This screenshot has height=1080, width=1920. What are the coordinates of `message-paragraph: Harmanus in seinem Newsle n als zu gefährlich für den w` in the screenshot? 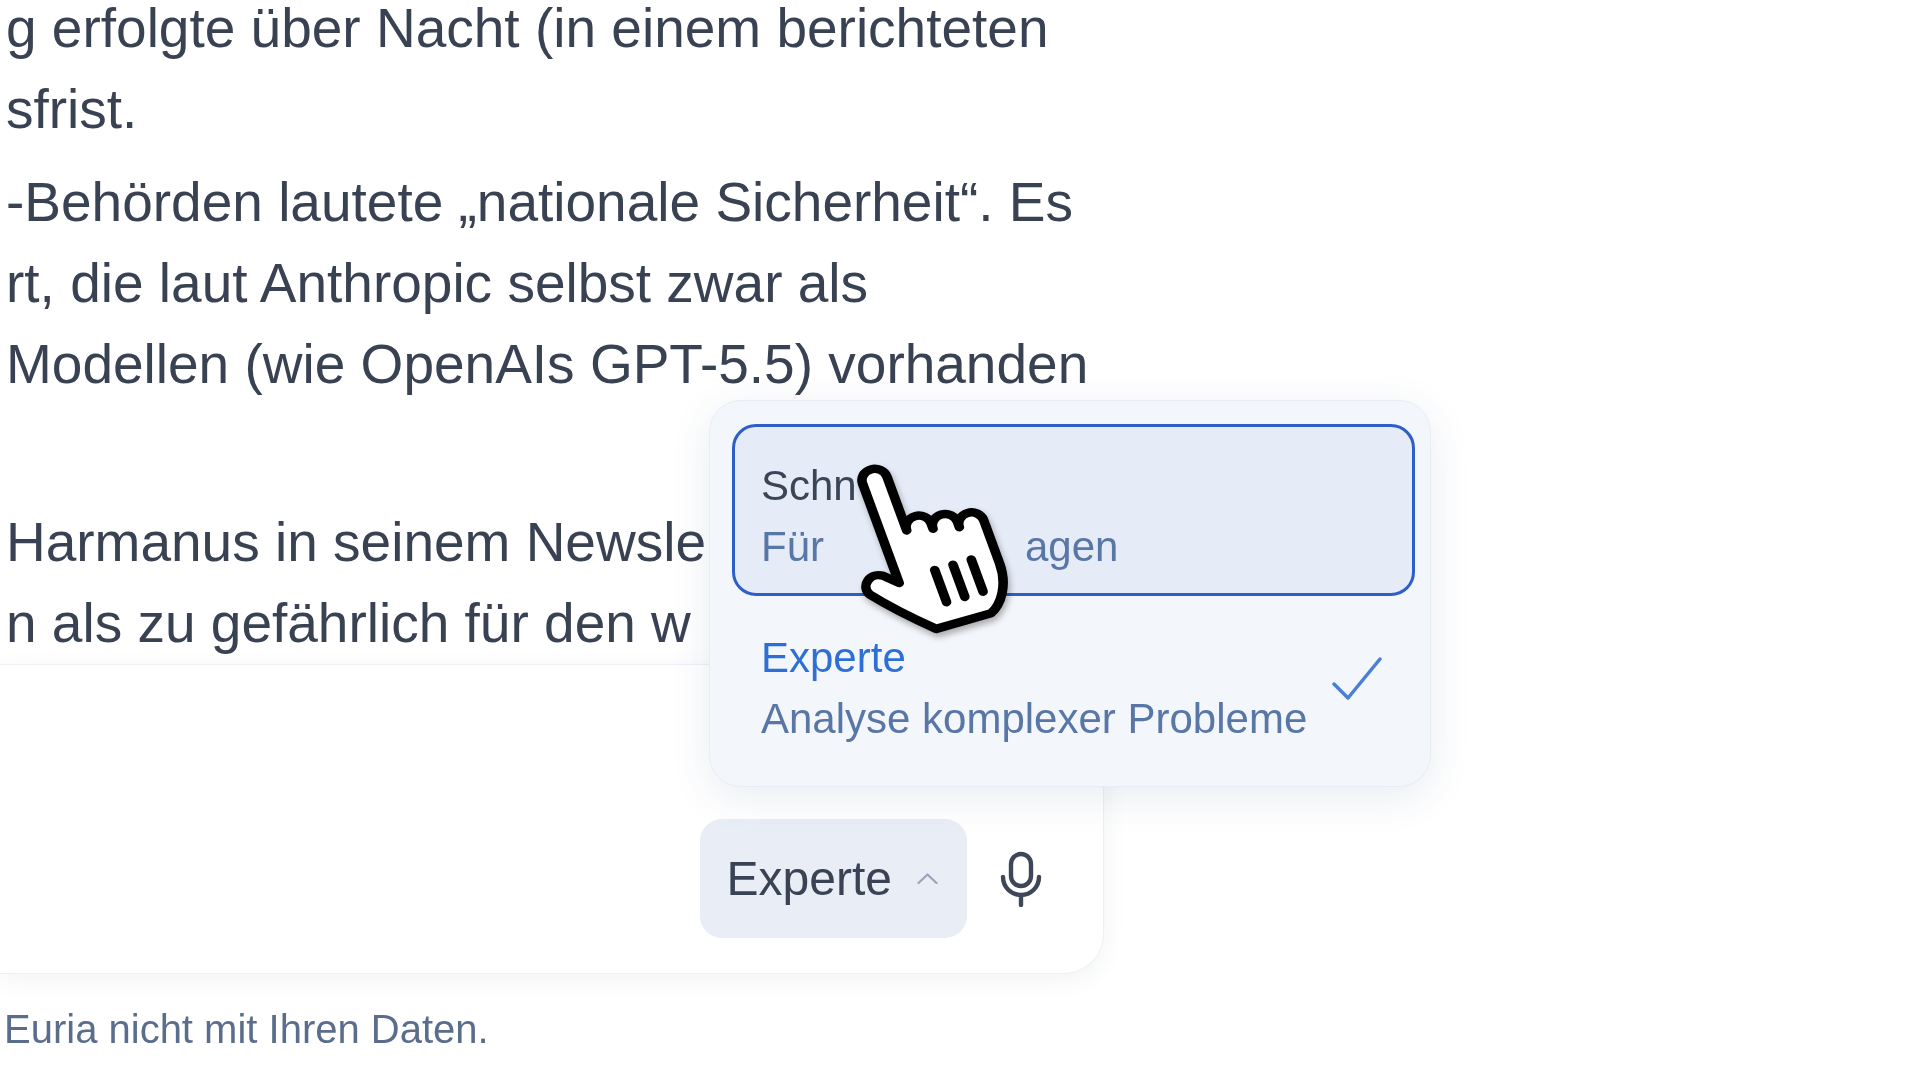 It's located at (356, 583).